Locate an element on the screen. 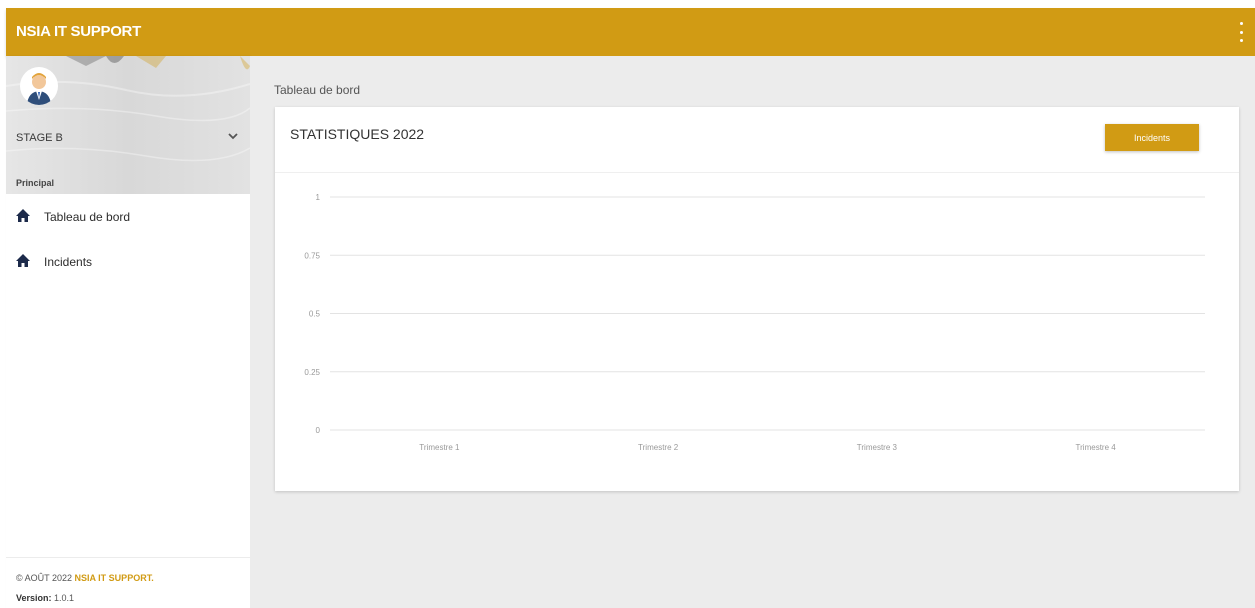  copyright: © AOÛT 2022 NSIA IT SUPPORT. is located at coordinates (85, 578).